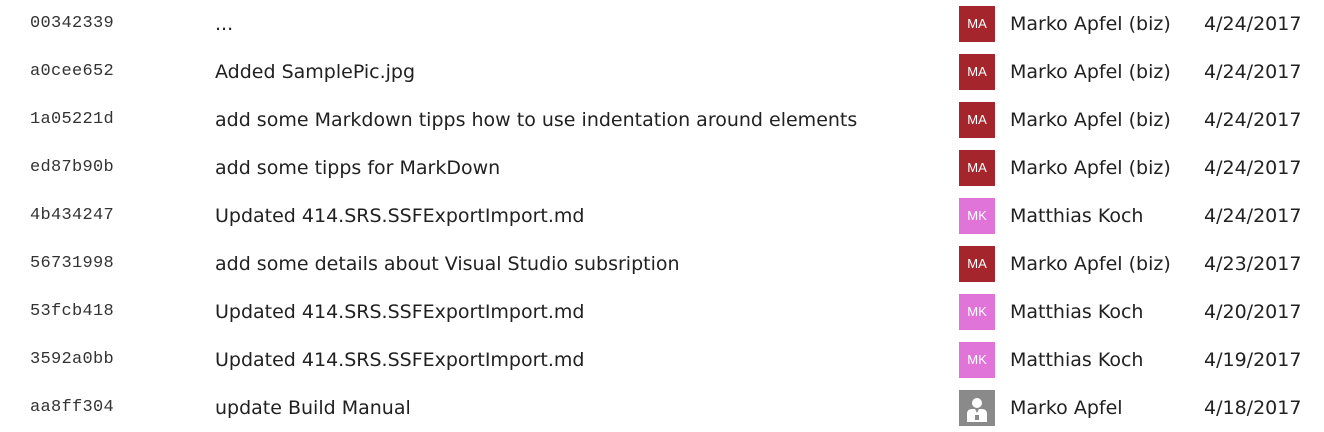  I want to click on author-name: Marko Apfel, so click(1066, 408).